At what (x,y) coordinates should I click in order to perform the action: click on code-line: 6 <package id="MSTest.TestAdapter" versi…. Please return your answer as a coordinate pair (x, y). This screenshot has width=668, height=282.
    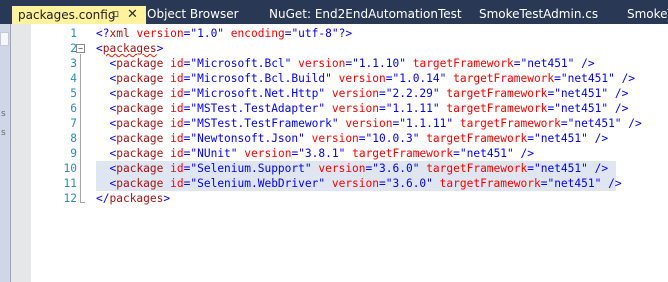
    Looking at the image, I should click on (339, 108).